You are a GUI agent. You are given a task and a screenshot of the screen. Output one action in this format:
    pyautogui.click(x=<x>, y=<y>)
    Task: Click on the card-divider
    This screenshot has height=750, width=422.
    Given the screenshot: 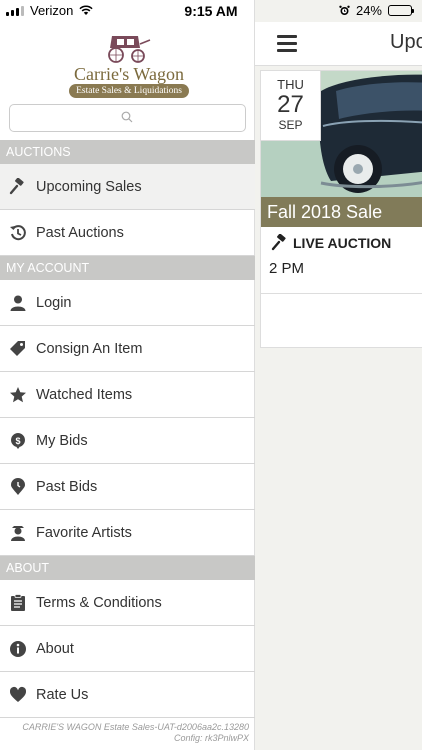 What is the action you would take?
    pyautogui.click(x=341, y=293)
    